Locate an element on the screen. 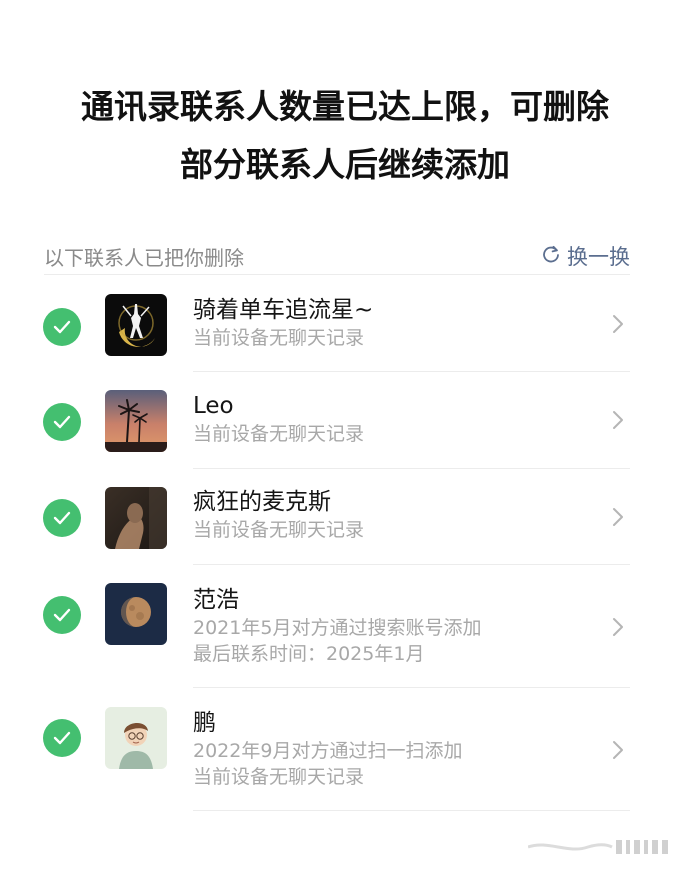 The height and width of the screenshot is (871, 690). contact-info: 骑着单车追流星~ 当前设备无聊天记录 is located at coordinates (283, 323).